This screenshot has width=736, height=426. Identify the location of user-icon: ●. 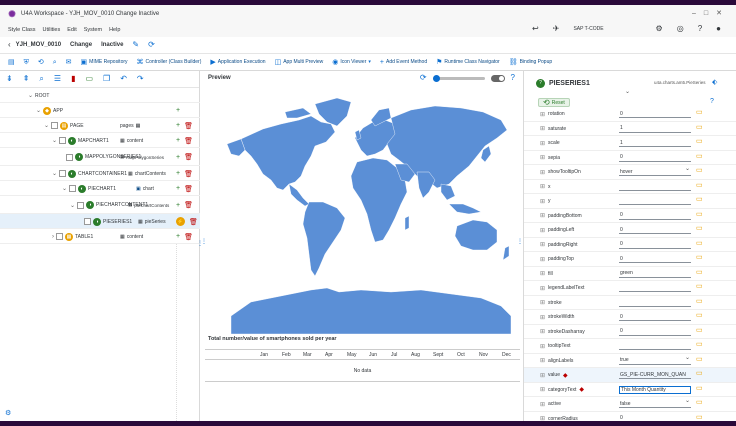
(718, 29).